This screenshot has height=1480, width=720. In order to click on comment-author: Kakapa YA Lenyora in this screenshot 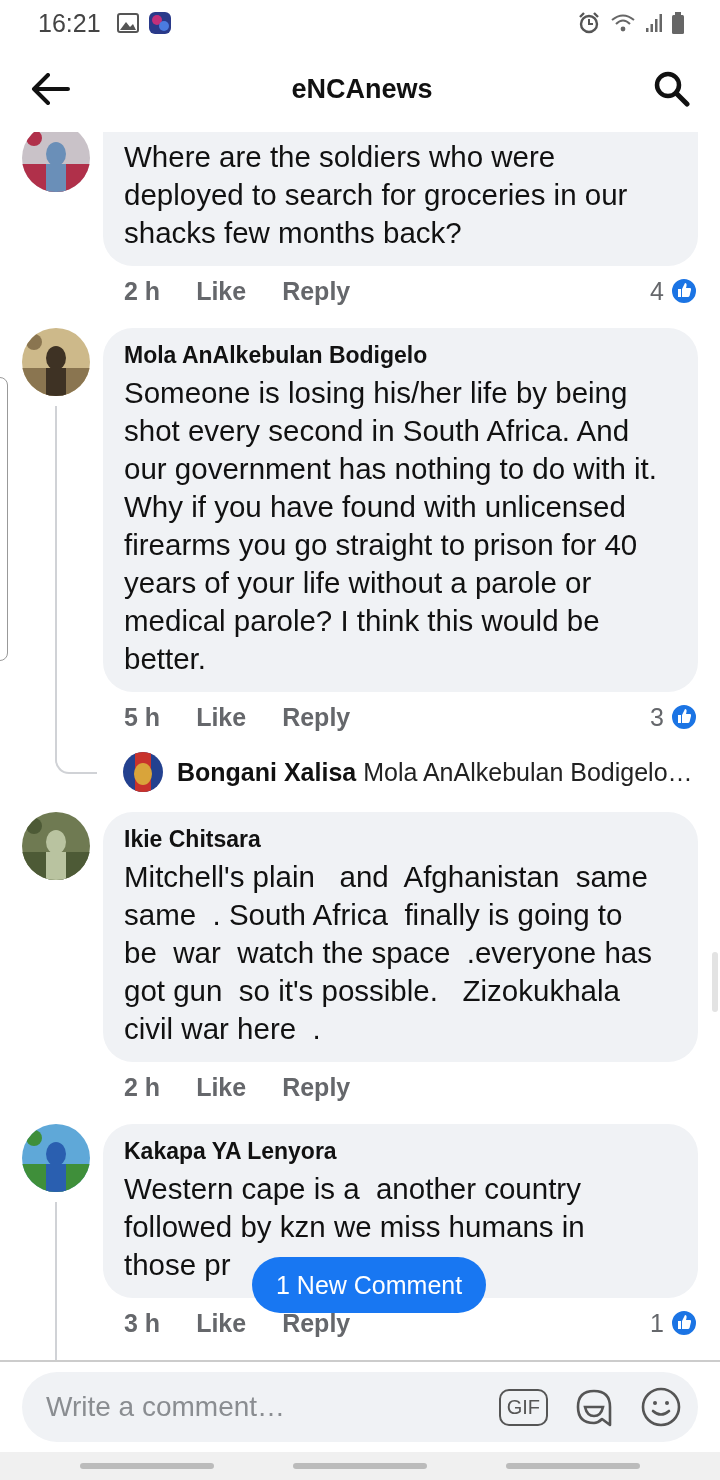, I will do `click(391, 1151)`.